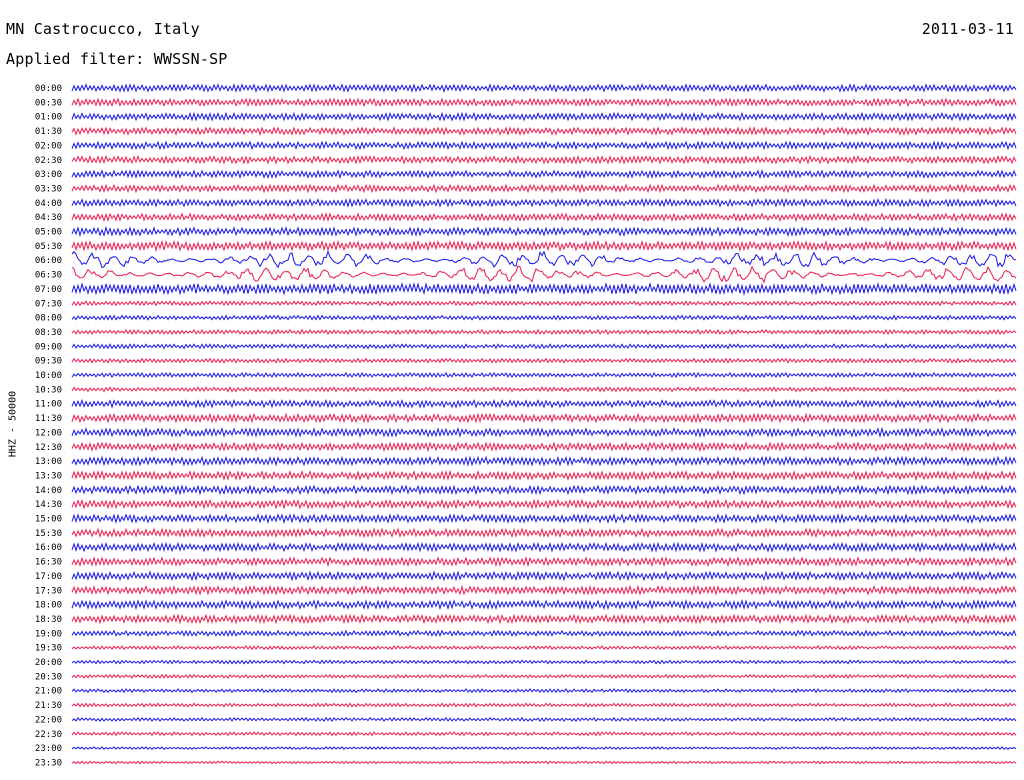 The width and height of the screenshot is (1024, 780). Describe the element at coordinates (48, 520) in the screenshot. I see `row-time-label: 15:00` at that location.